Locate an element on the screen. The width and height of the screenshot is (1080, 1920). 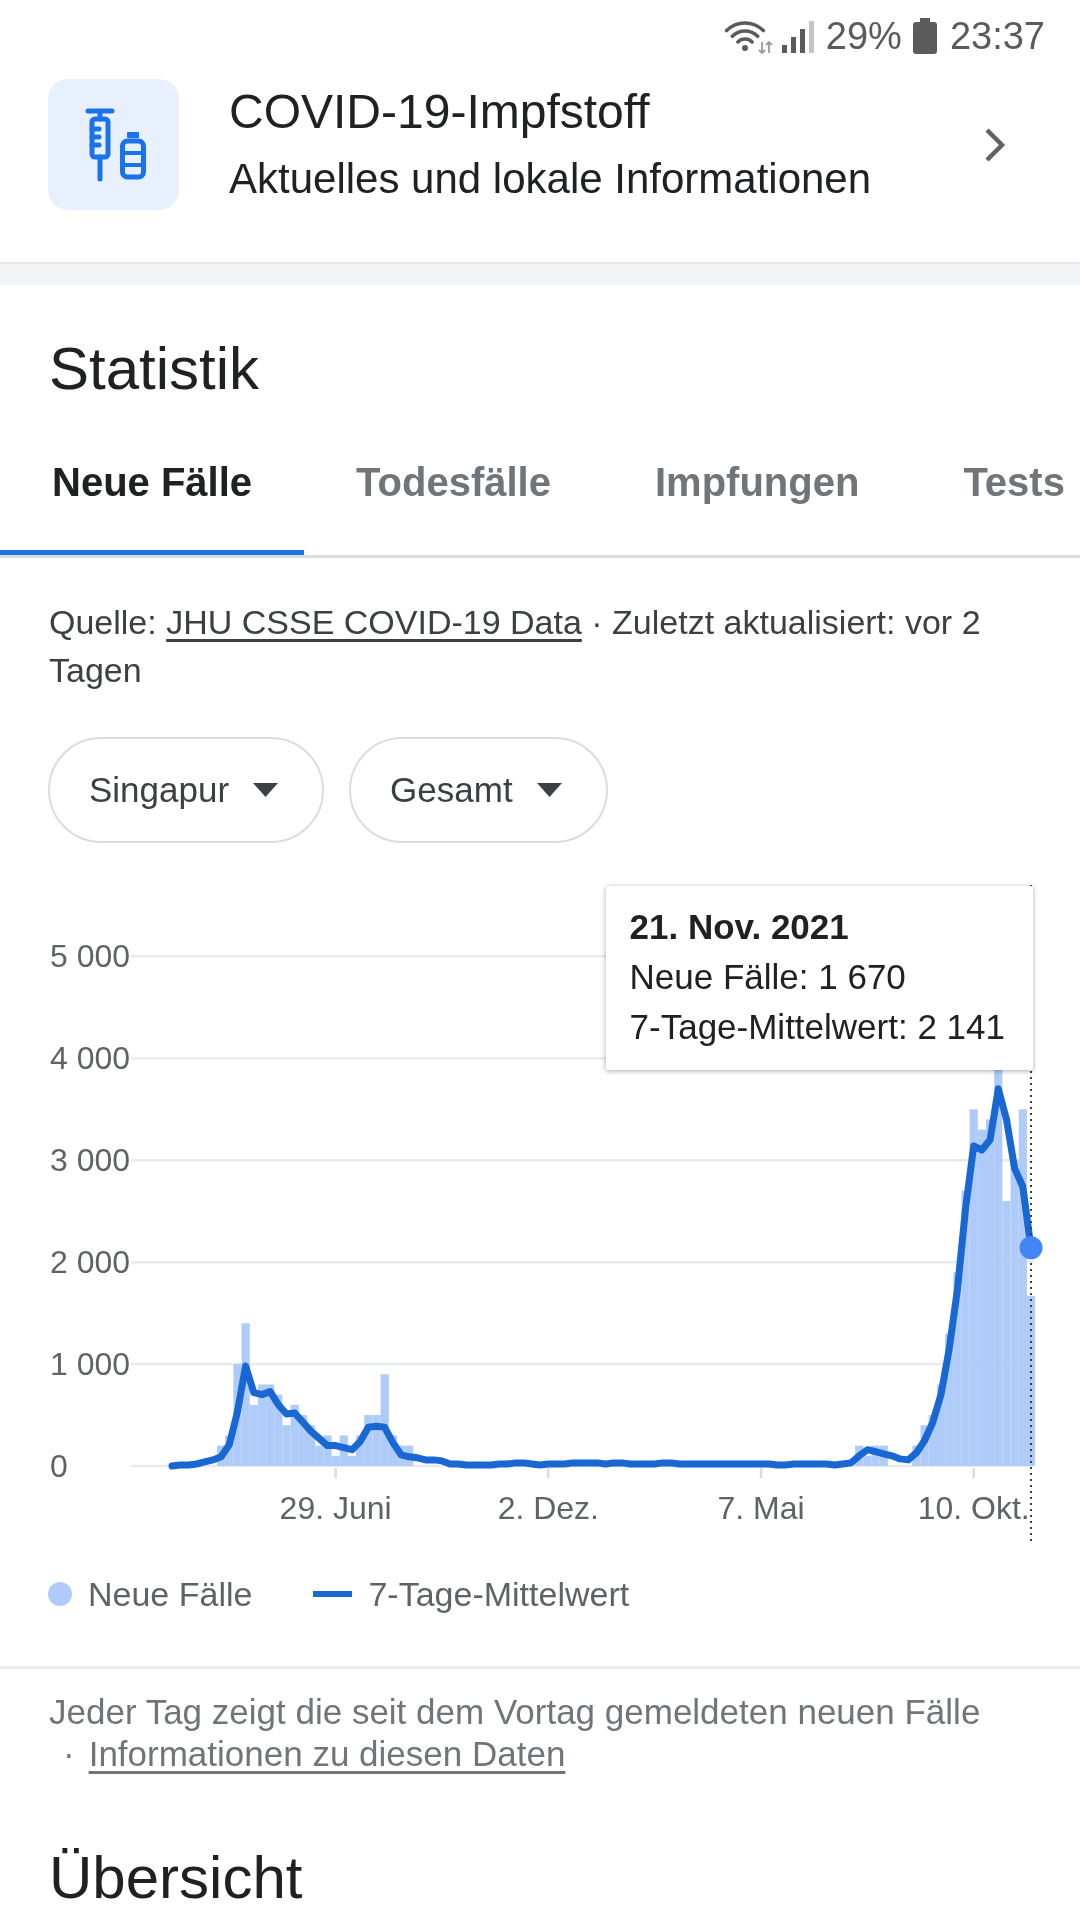
syringe-and-vial-icon is located at coordinates (113, 144).